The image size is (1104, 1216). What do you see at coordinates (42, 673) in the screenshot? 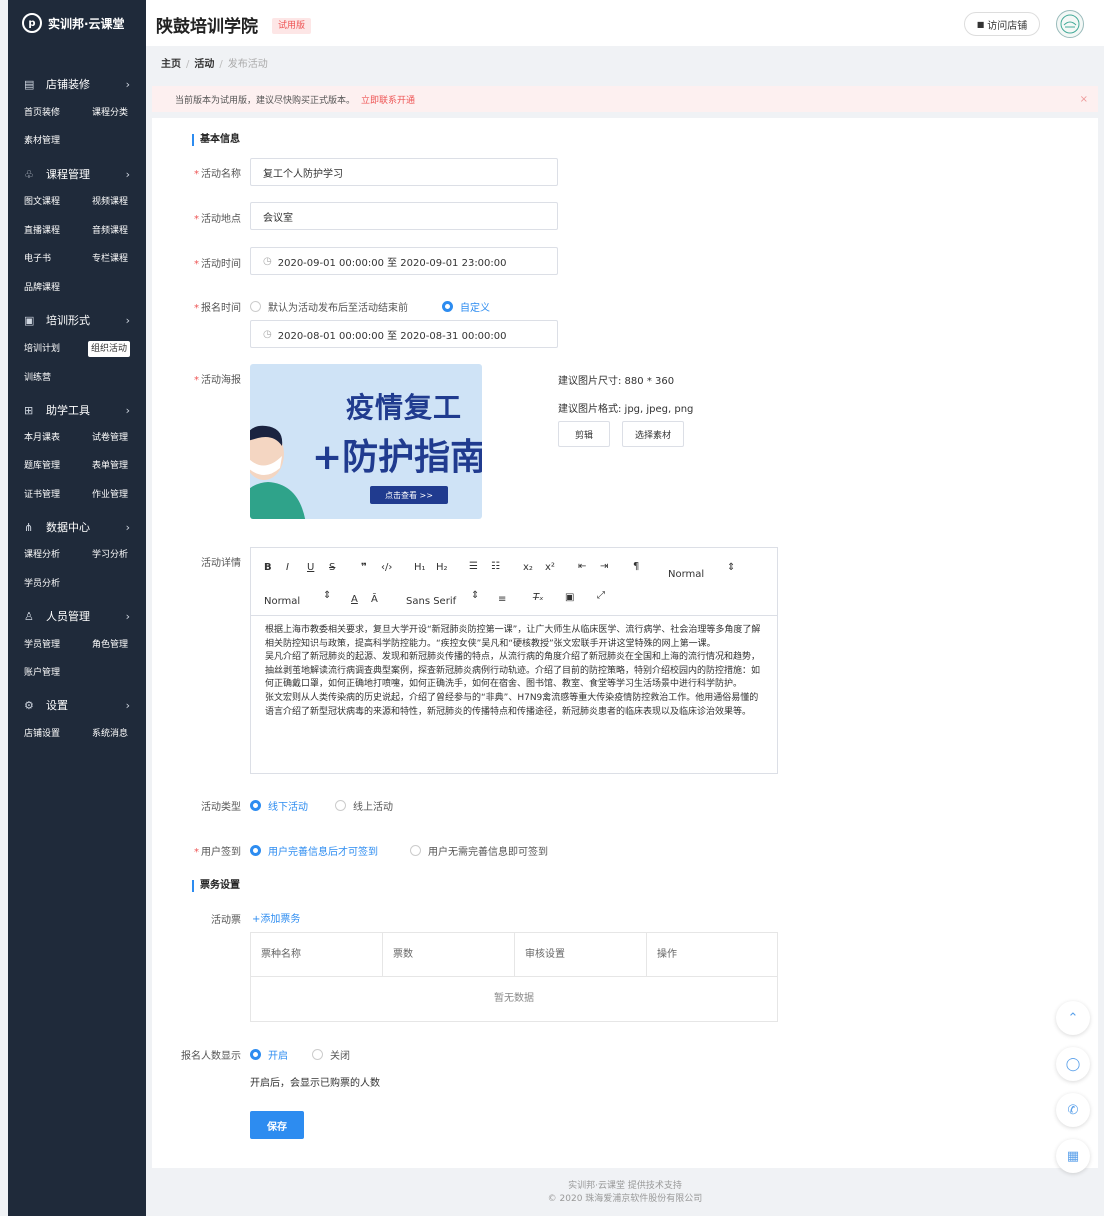
I see `menu-item: 账户管理` at bounding box center [42, 673].